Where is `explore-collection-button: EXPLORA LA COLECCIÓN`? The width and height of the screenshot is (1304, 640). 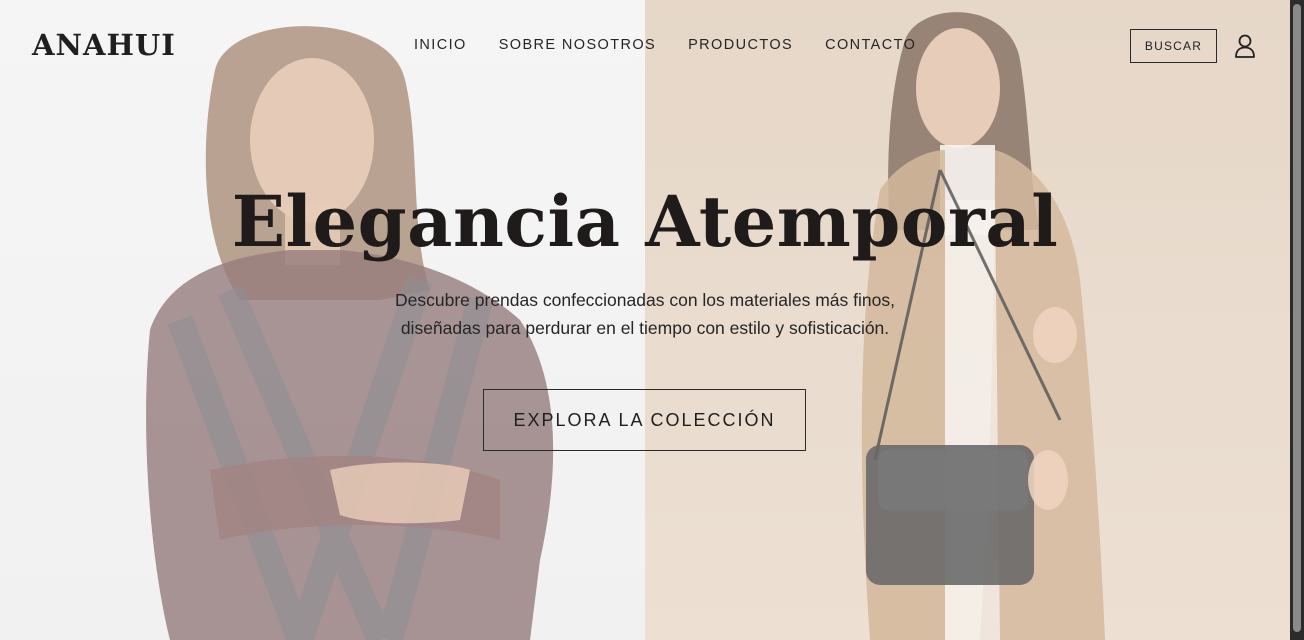
explore-collection-button: EXPLORA LA COLECCIÓN is located at coordinates (644, 420).